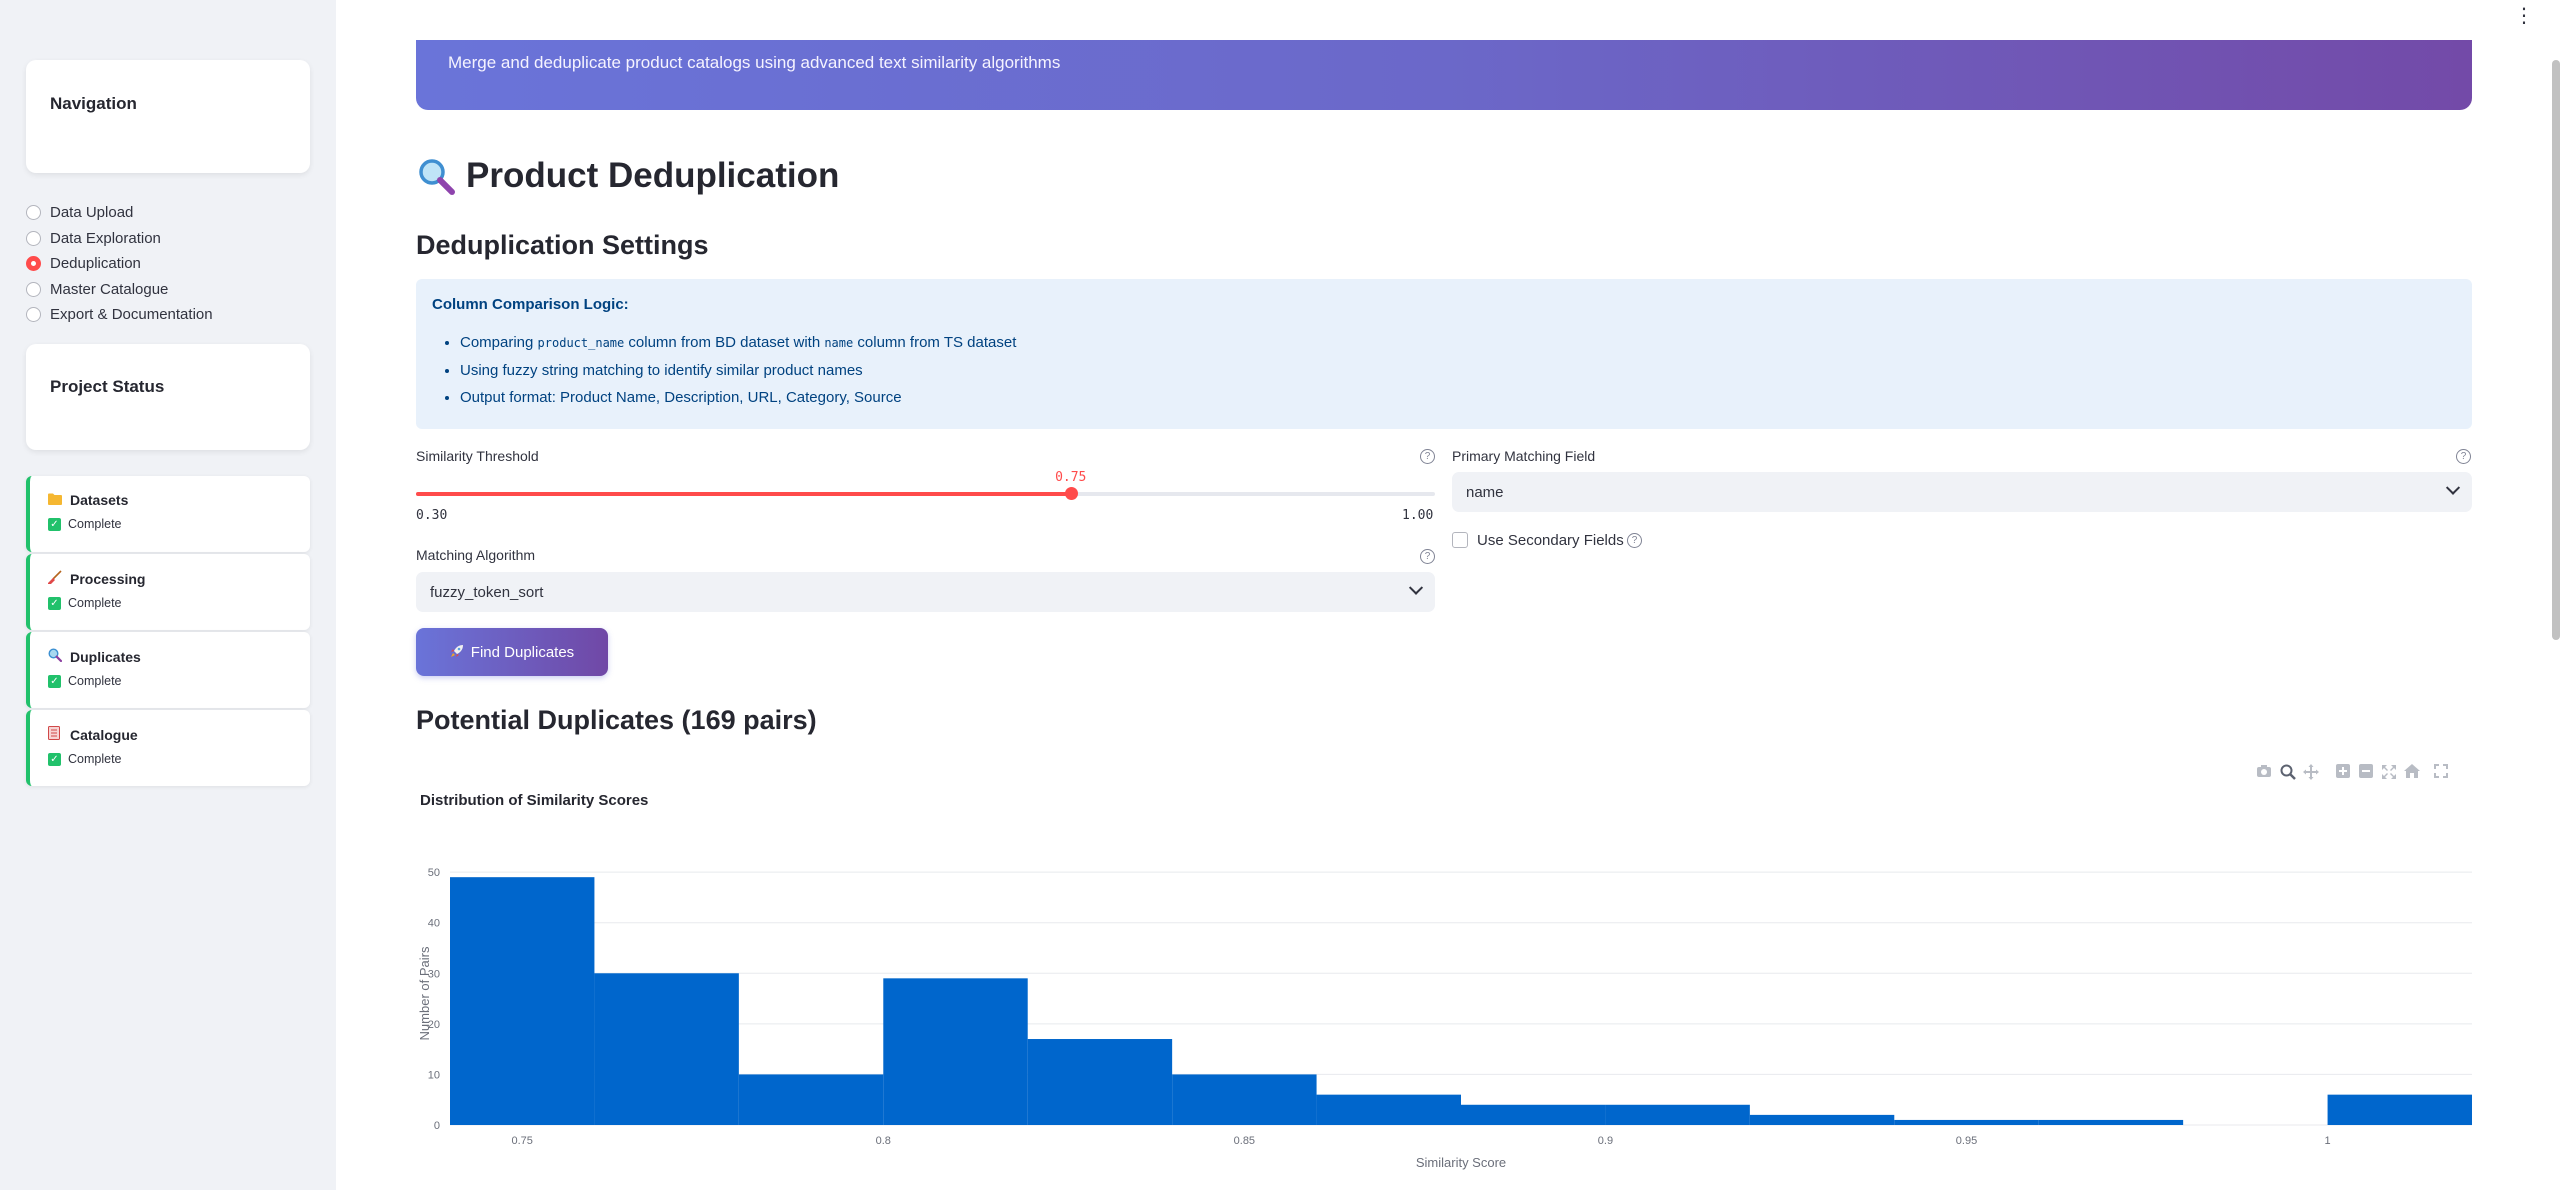 The height and width of the screenshot is (1190, 2560). What do you see at coordinates (2556, 350) in the screenshot?
I see `vertical-scrollbar` at bounding box center [2556, 350].